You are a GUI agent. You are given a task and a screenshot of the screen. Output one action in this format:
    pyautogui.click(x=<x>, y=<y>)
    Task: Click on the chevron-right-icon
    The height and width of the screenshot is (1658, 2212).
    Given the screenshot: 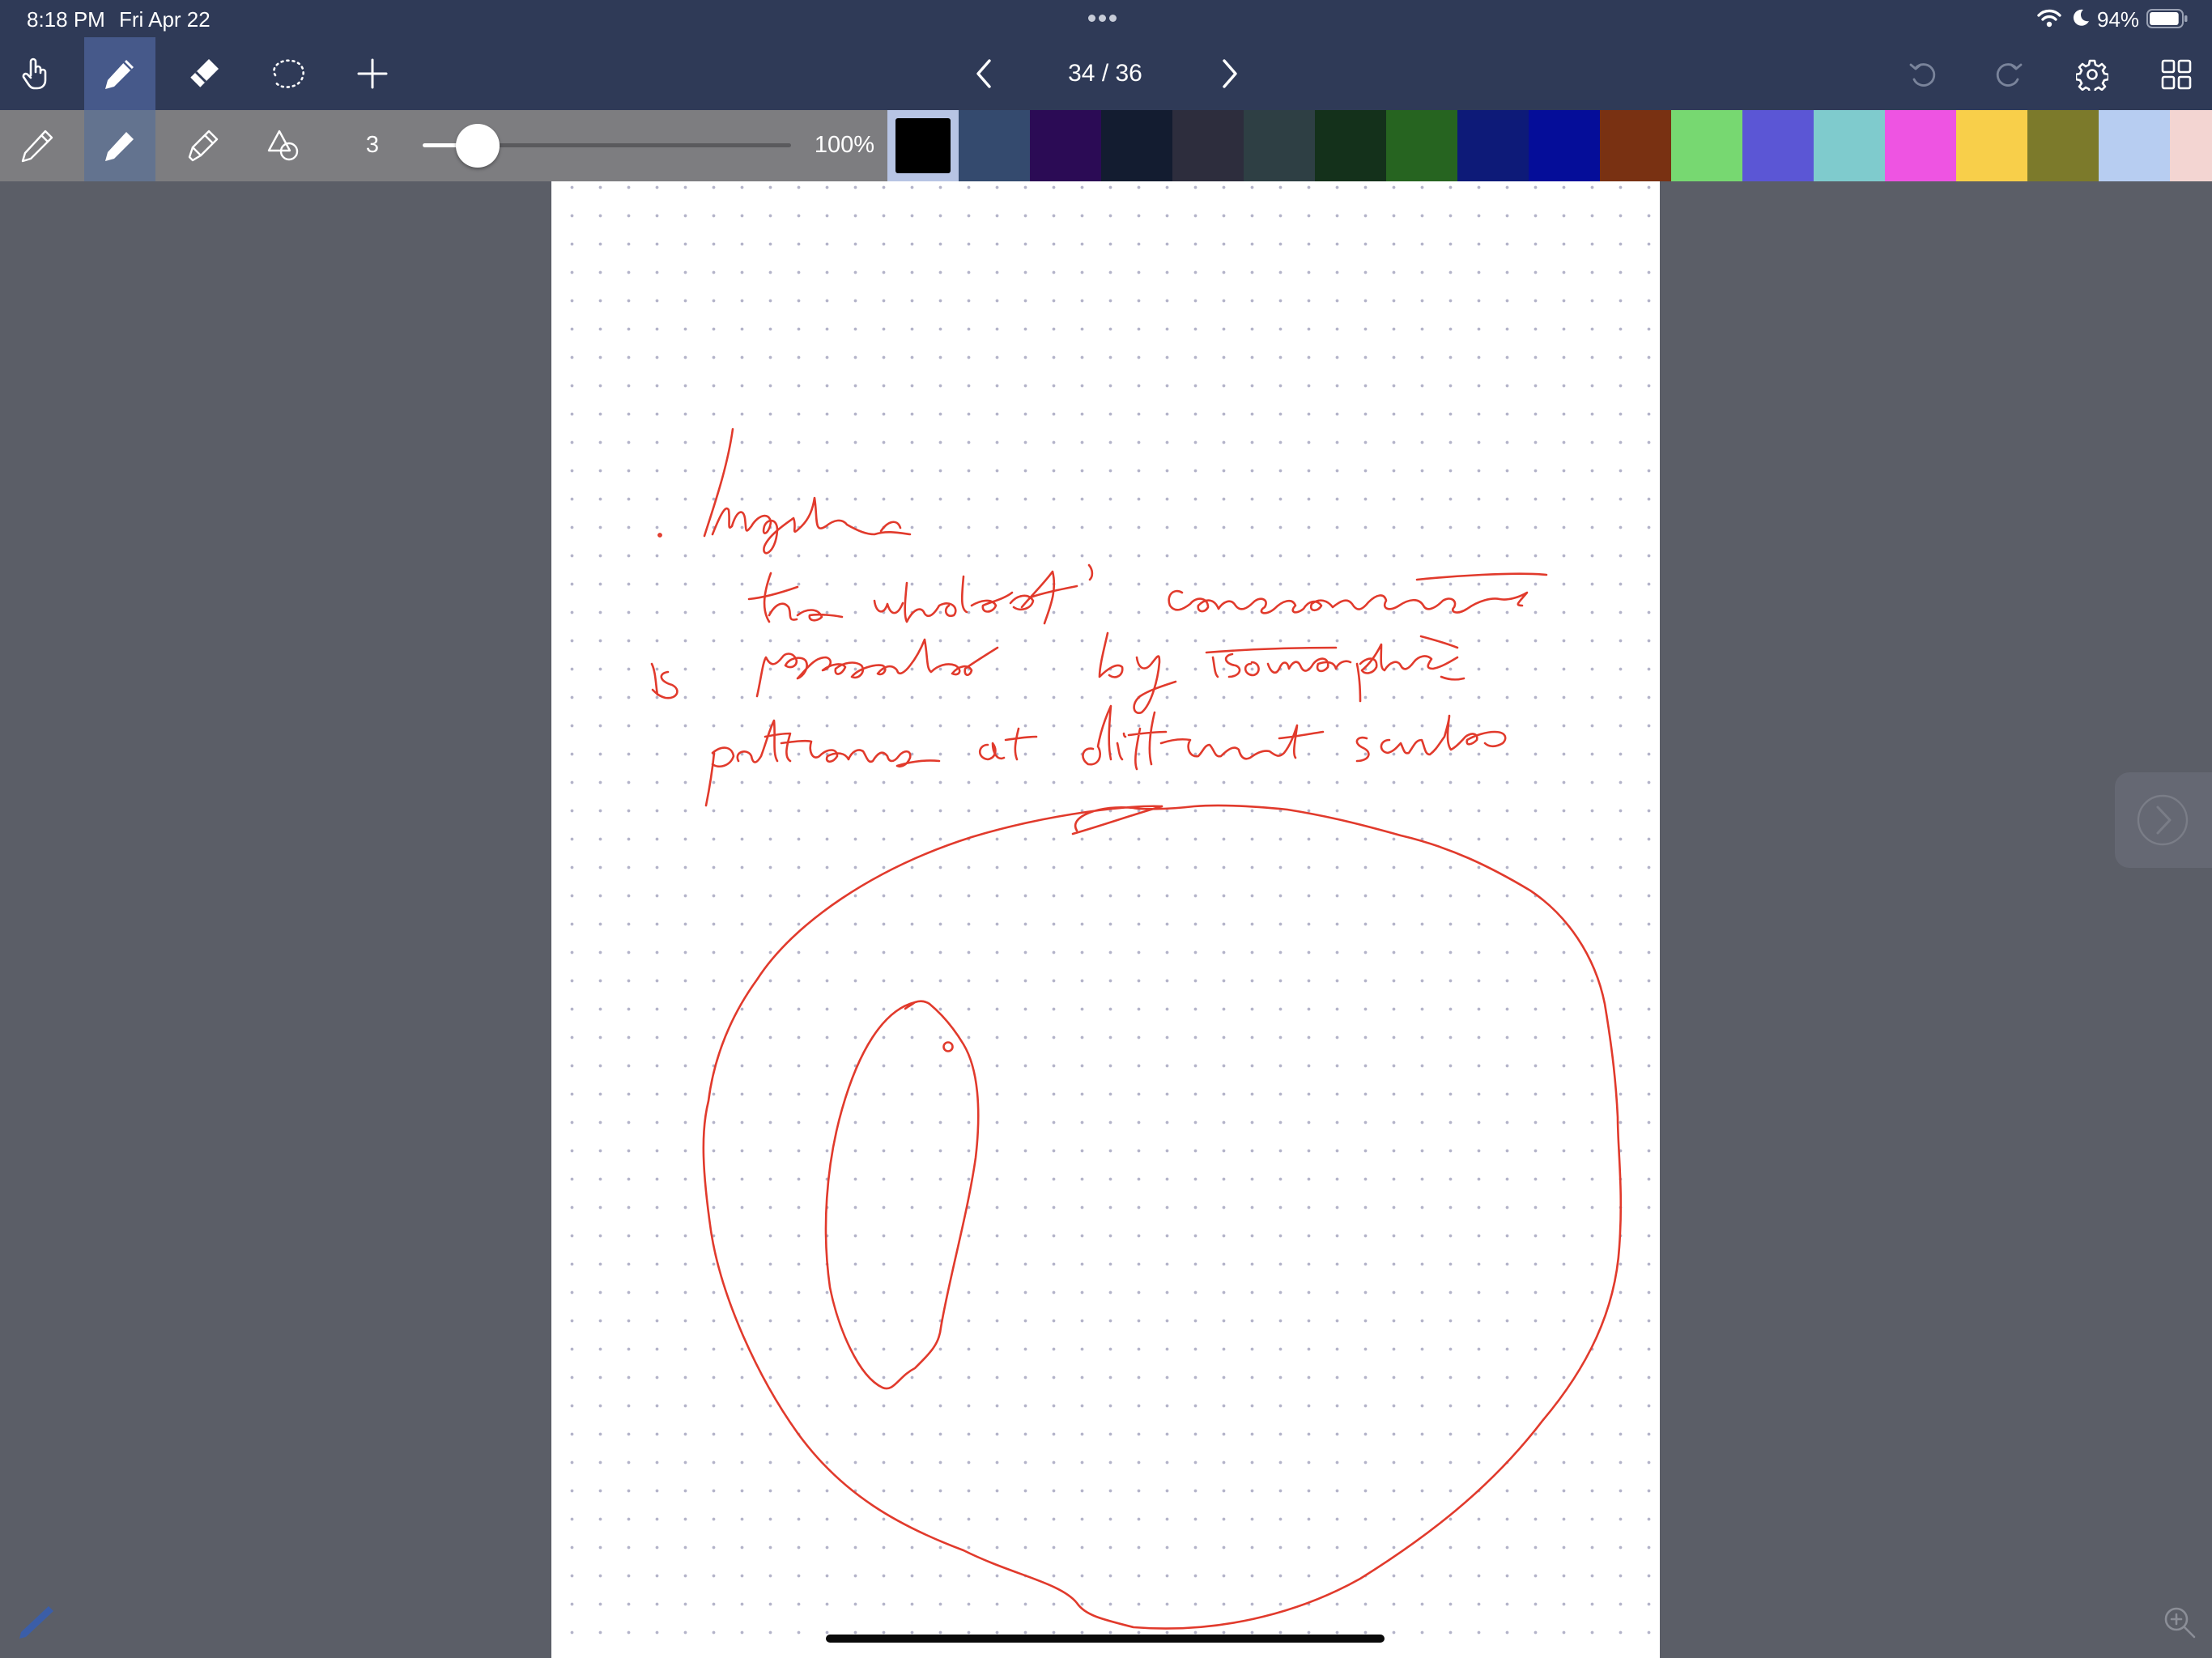 What is the action you would take?
    pyautogui.click(x=2163, y=820)
    